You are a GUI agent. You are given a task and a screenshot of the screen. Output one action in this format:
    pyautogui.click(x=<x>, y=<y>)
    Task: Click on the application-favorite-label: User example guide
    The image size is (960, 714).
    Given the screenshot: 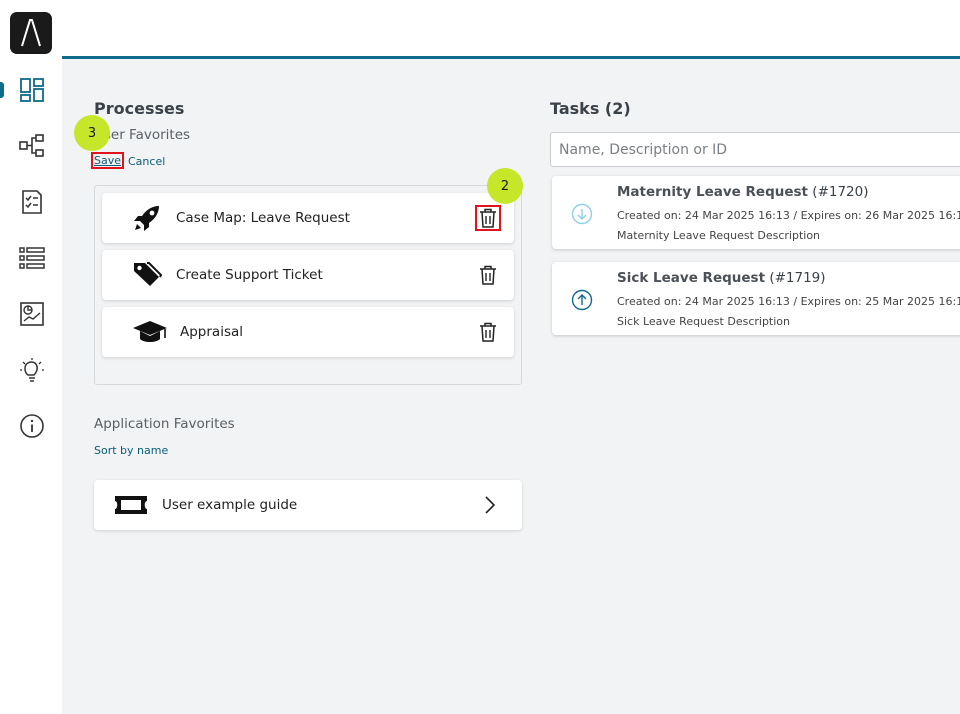 What is the action you would take?
    pyautogui.click(x=230, y=505)
    